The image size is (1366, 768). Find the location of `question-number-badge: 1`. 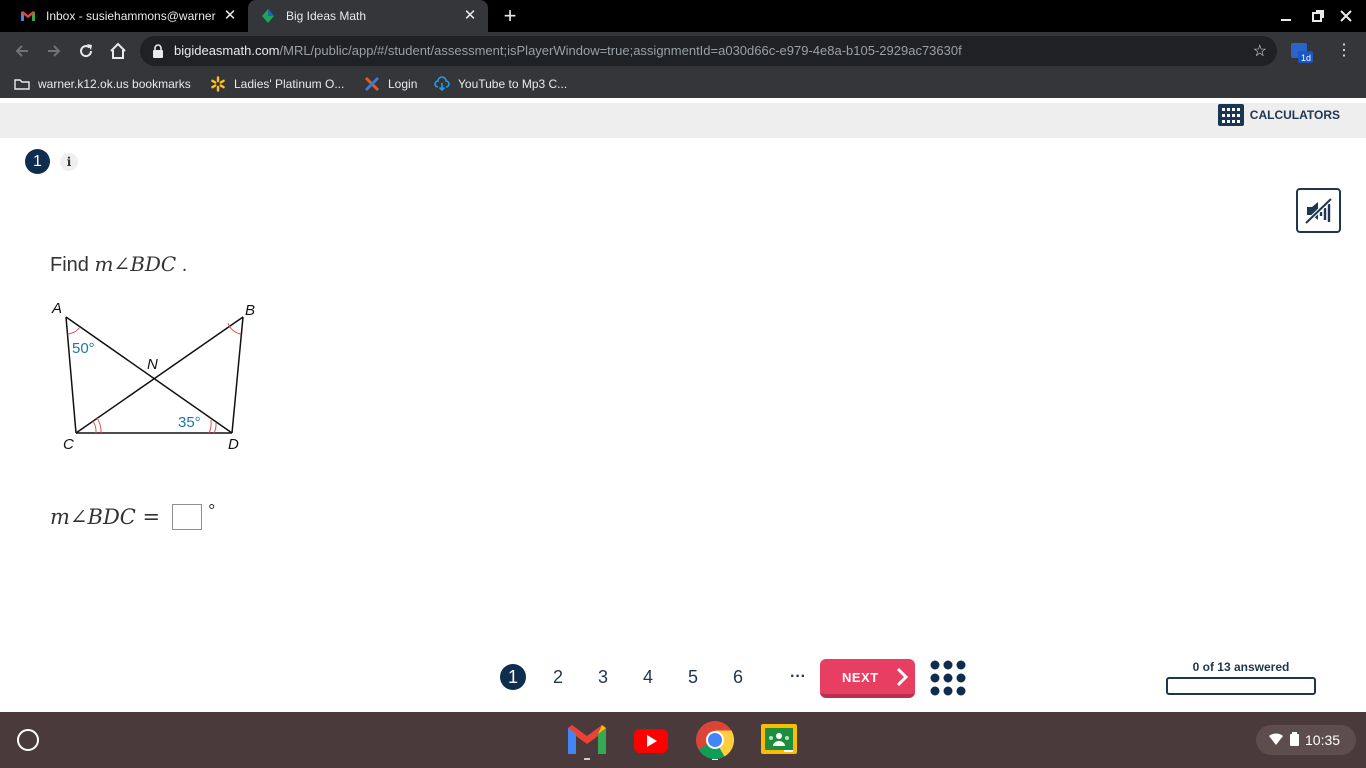

question-number-badge: 1 is located at coordinates (37, 161).